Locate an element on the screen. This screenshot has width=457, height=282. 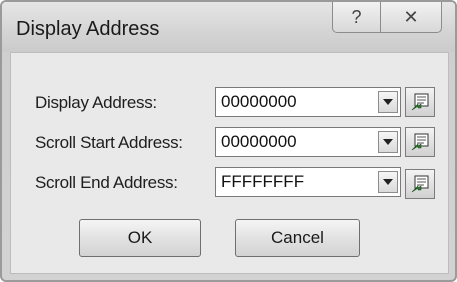
close-icon: ✕ is located at coordinates (411, 16).